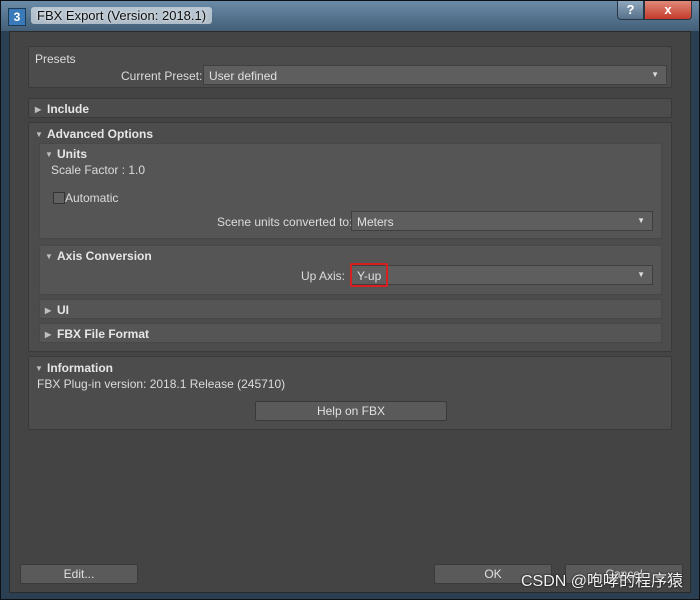 The height and width of the screenshot is (600, 700). I want to click on scale-factor-text: Scale Factor : 1.0, so click(98, 170).